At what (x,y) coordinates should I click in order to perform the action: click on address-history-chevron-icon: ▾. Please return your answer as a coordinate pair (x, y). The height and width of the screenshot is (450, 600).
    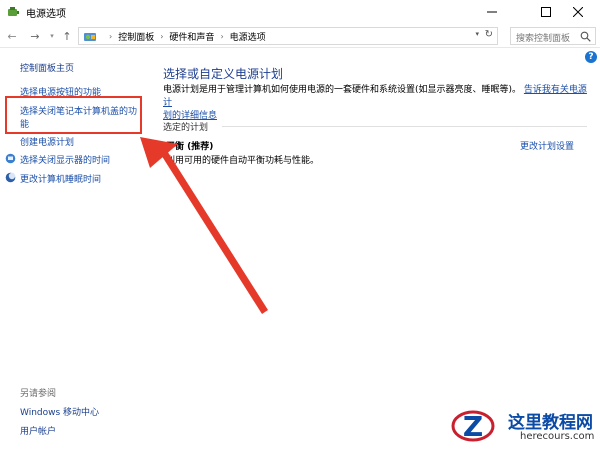
    Looking at the image, I should click on (477, 34).